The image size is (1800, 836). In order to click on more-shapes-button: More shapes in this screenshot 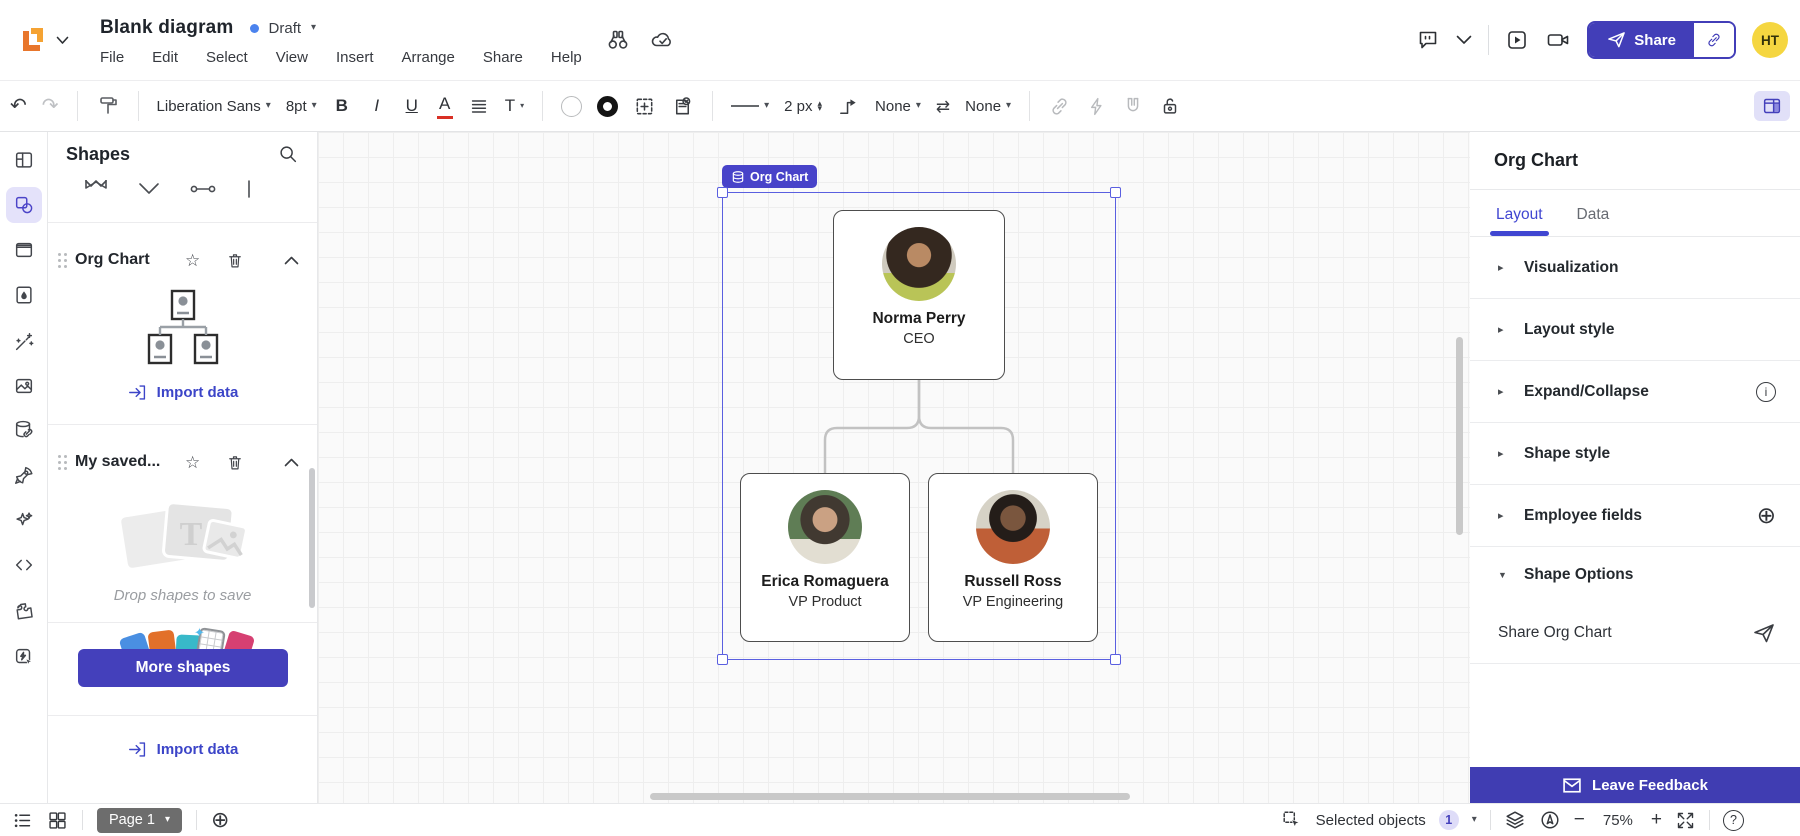, I will do `click(183, 668)`.